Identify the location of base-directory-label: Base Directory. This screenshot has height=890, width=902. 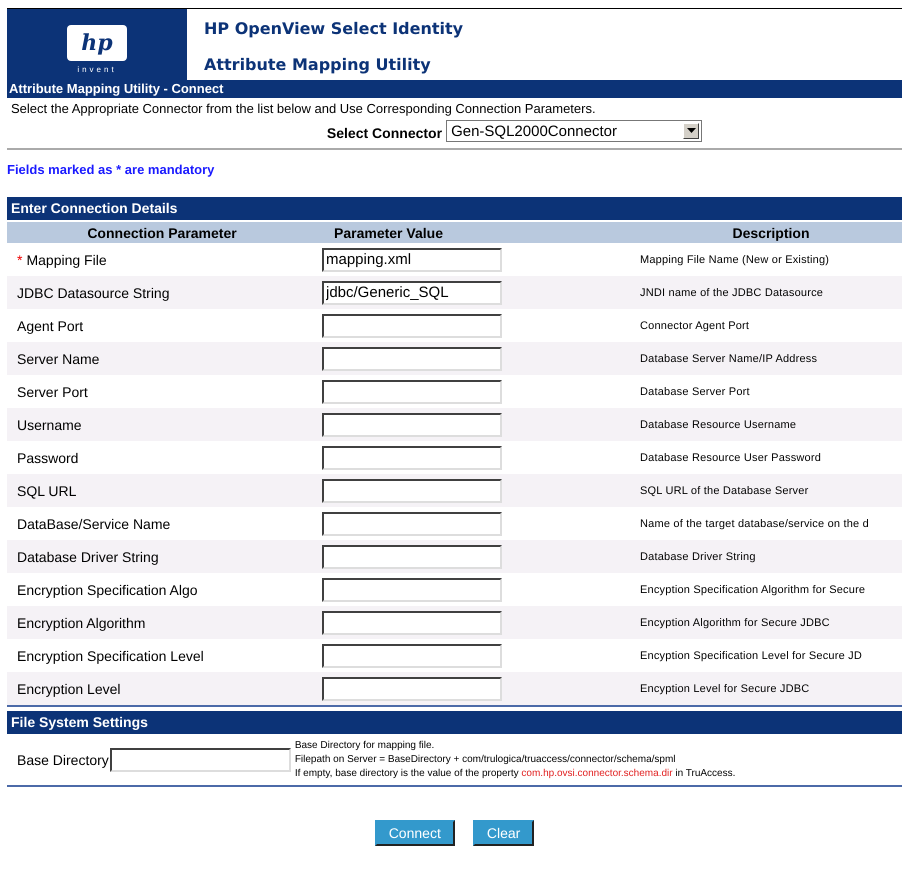
(62, 760).